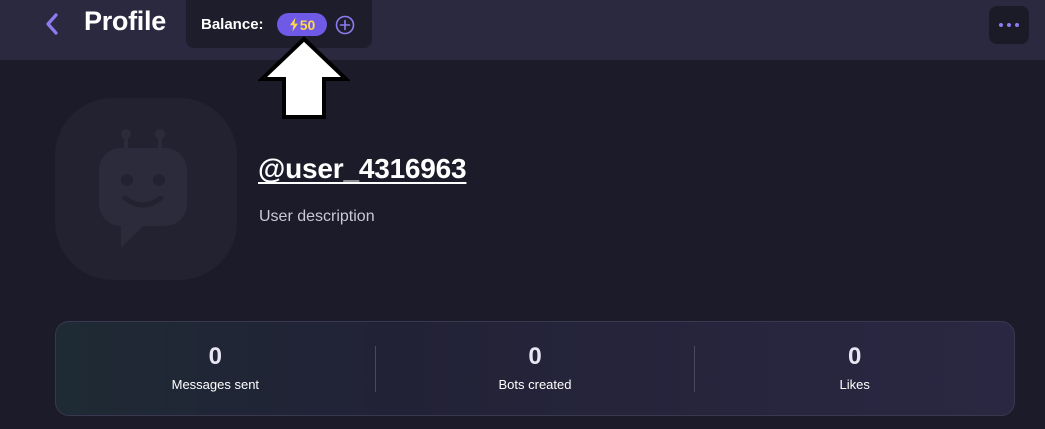 Image resolution: width=1045 pixels, height=429 pixels. I want to click on stat-messages-sent: 0 Messages sent, so click(215, 368).